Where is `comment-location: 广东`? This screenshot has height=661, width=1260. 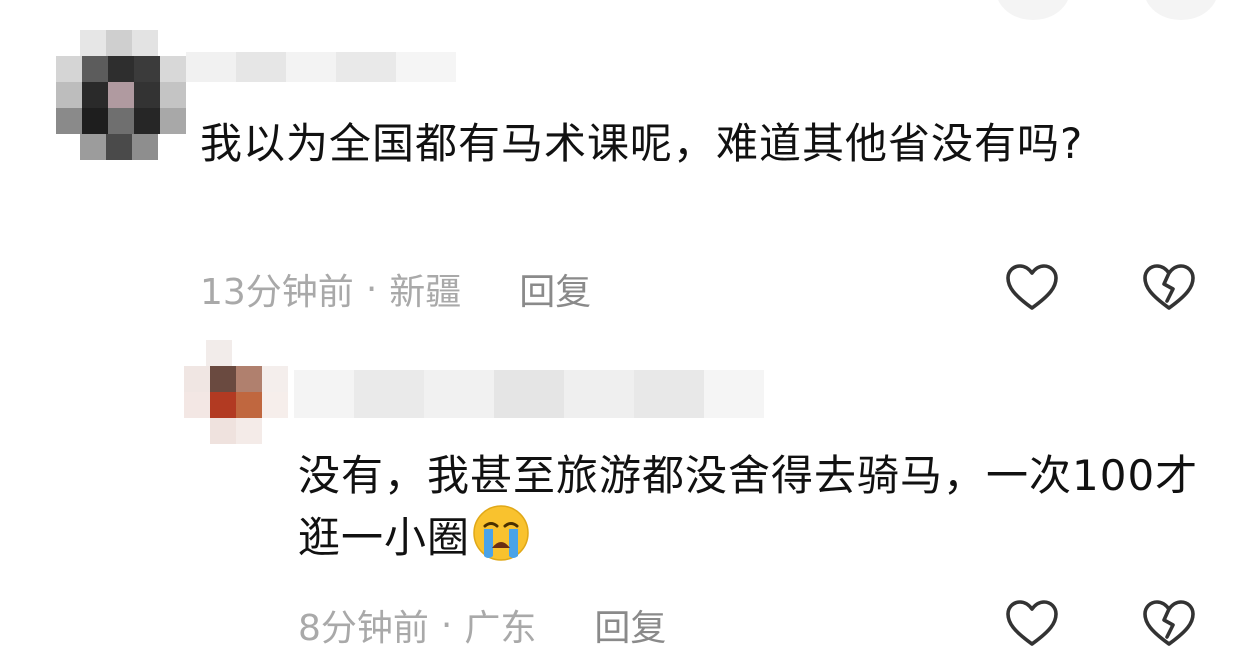
comment-location: 广东 is located at coordinates (500, 628).